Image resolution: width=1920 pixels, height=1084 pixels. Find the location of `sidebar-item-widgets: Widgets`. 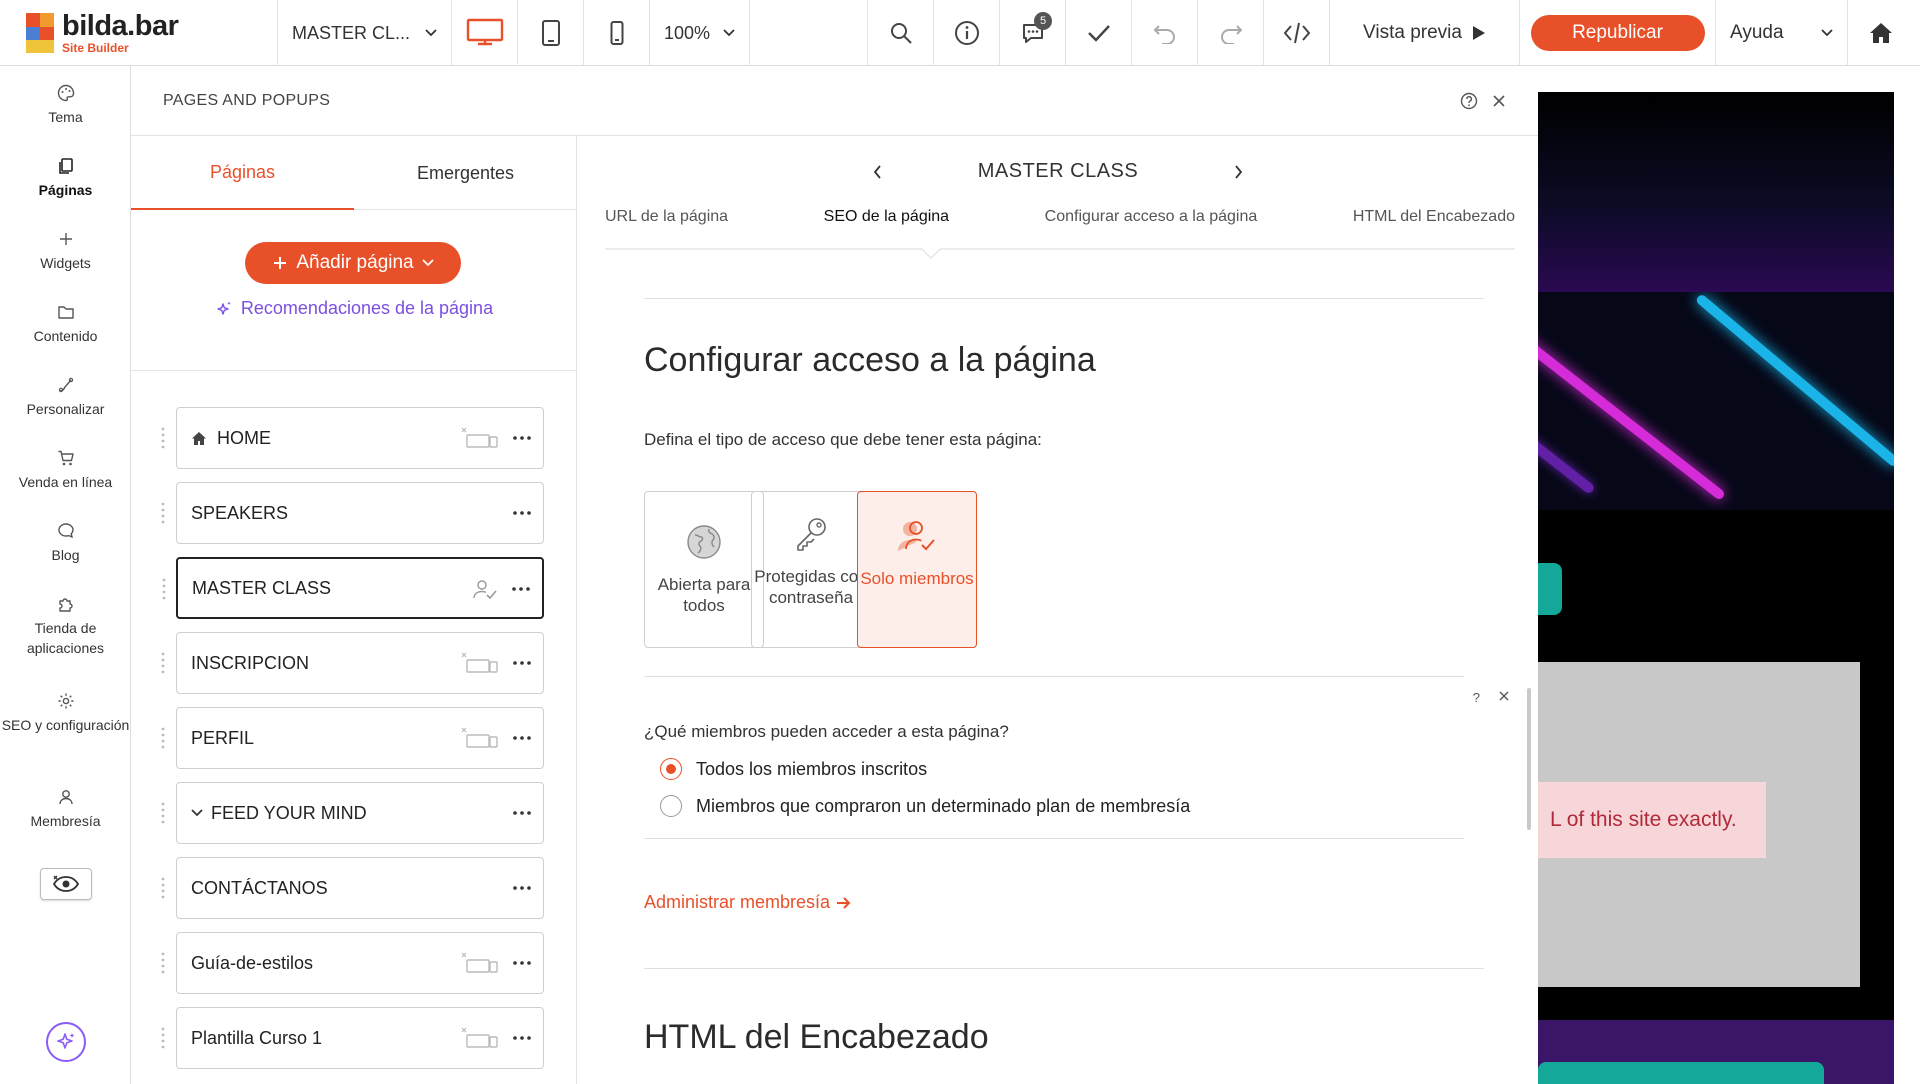

sidebar-item-widgets: Widgets is located at coordinates (65, 252).